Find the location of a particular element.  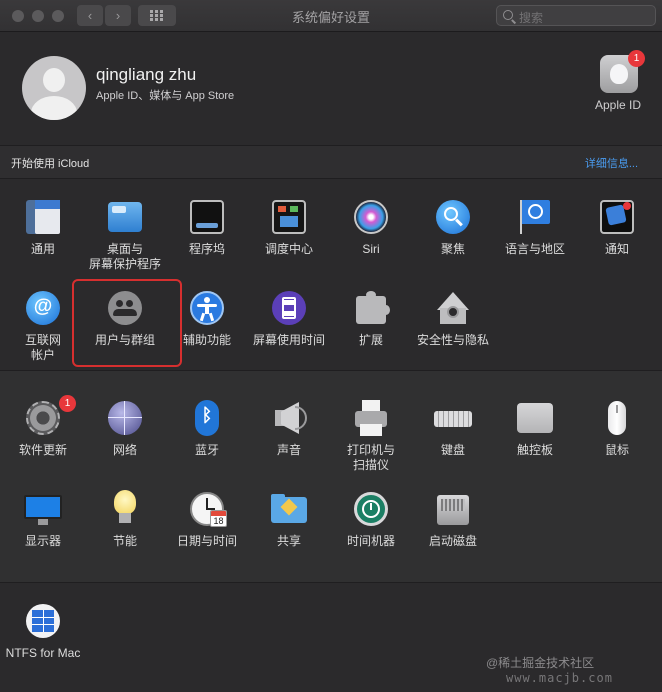

pane-sound: 声音 is located at coordinates (289, 428).